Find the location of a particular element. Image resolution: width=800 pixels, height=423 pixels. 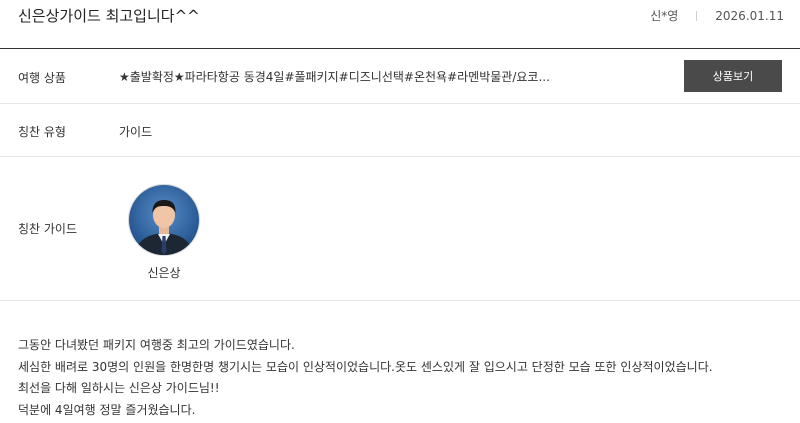

review-date: 2026.01.11 is located at coordinates (749, 15).